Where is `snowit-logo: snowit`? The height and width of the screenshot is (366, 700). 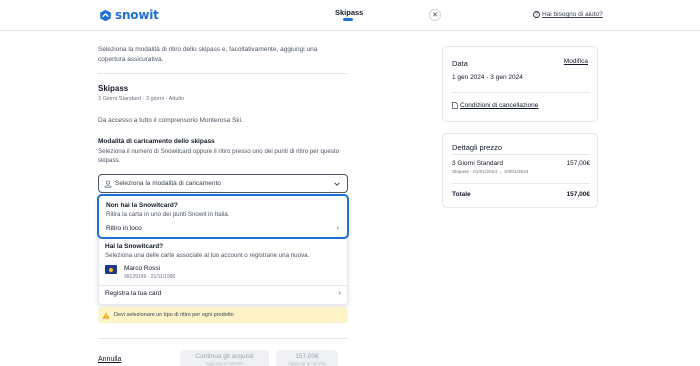
snowit-logo: snowit is located at coordinates (129, 15).